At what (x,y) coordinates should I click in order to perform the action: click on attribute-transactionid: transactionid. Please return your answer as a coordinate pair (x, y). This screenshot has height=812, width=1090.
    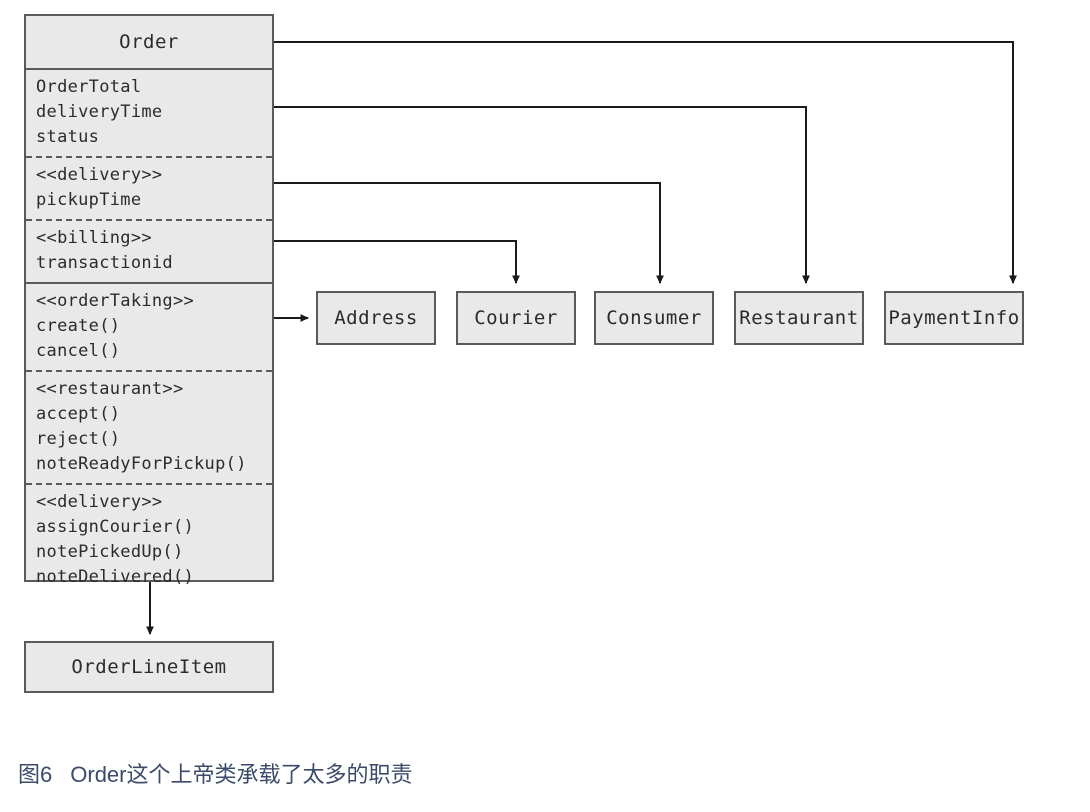
    Looking at the image, I should click on (104, 263).